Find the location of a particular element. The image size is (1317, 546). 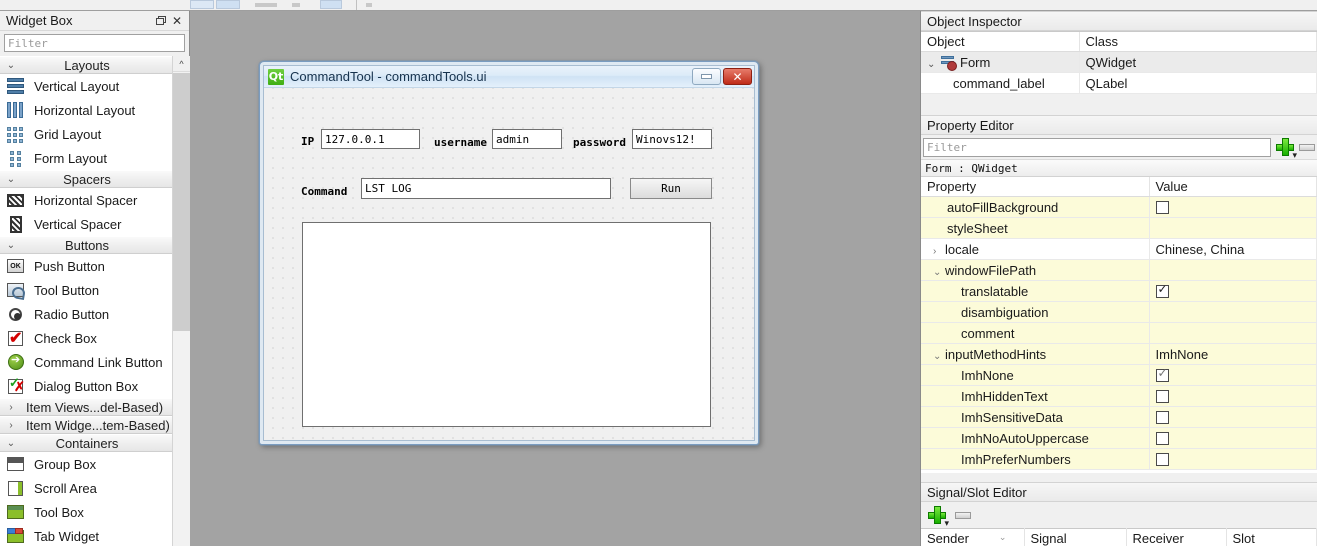

command-input: LST LOG is located at coordinates (486, 188).